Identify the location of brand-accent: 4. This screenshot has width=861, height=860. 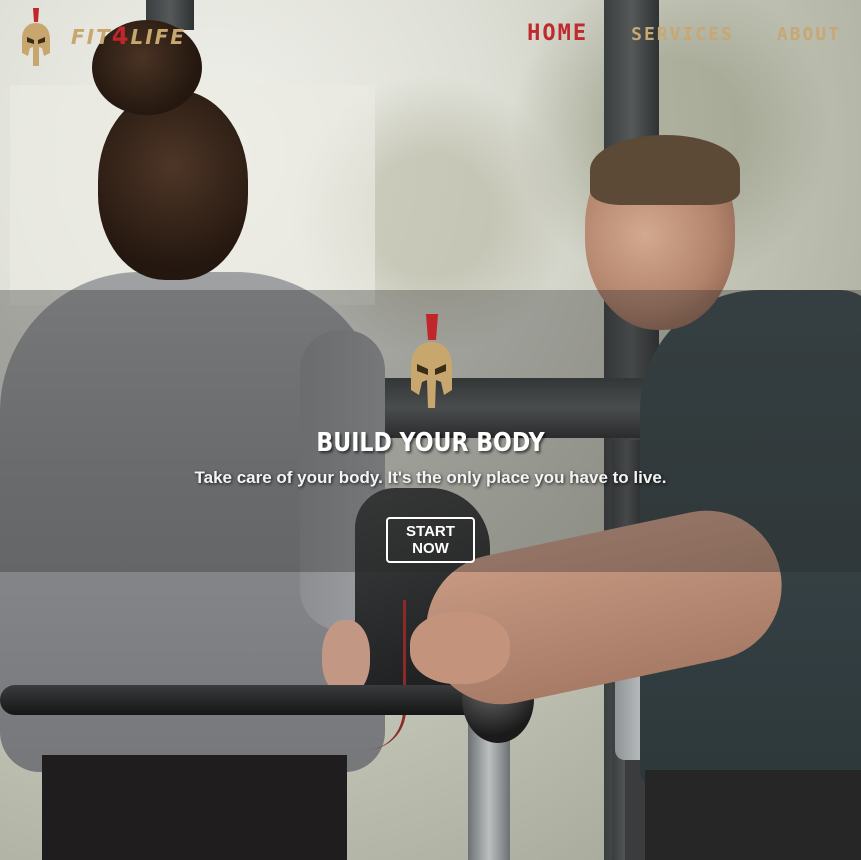
(121, 36).